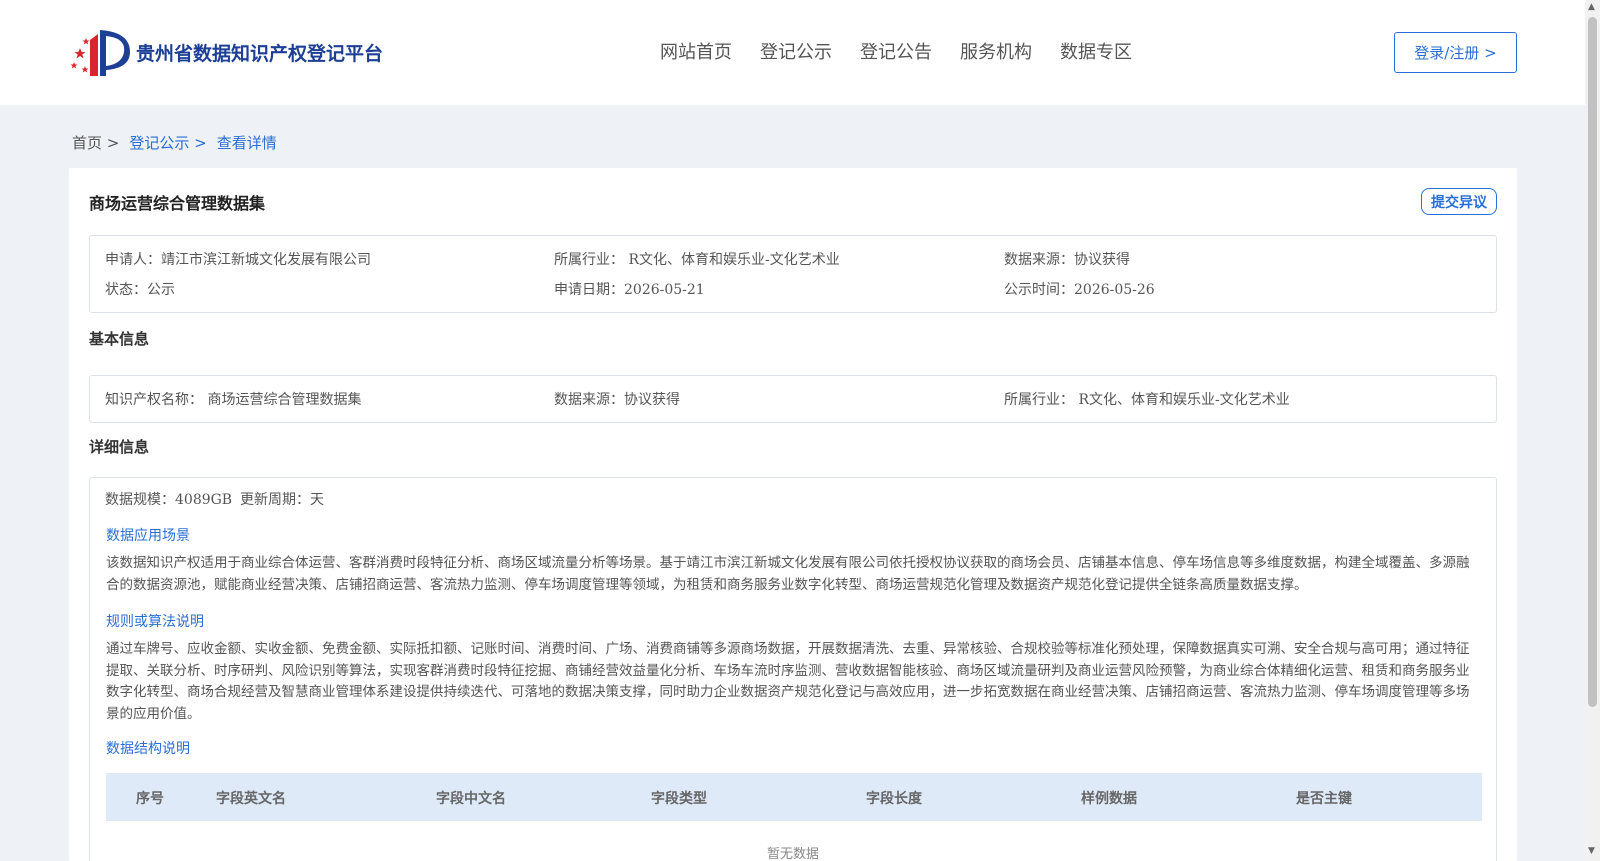  What do you see at coordinates (95, 142) in the screenshot?
I see `breadcrumb-home: 首页 >` at bounding box center [95, 142].